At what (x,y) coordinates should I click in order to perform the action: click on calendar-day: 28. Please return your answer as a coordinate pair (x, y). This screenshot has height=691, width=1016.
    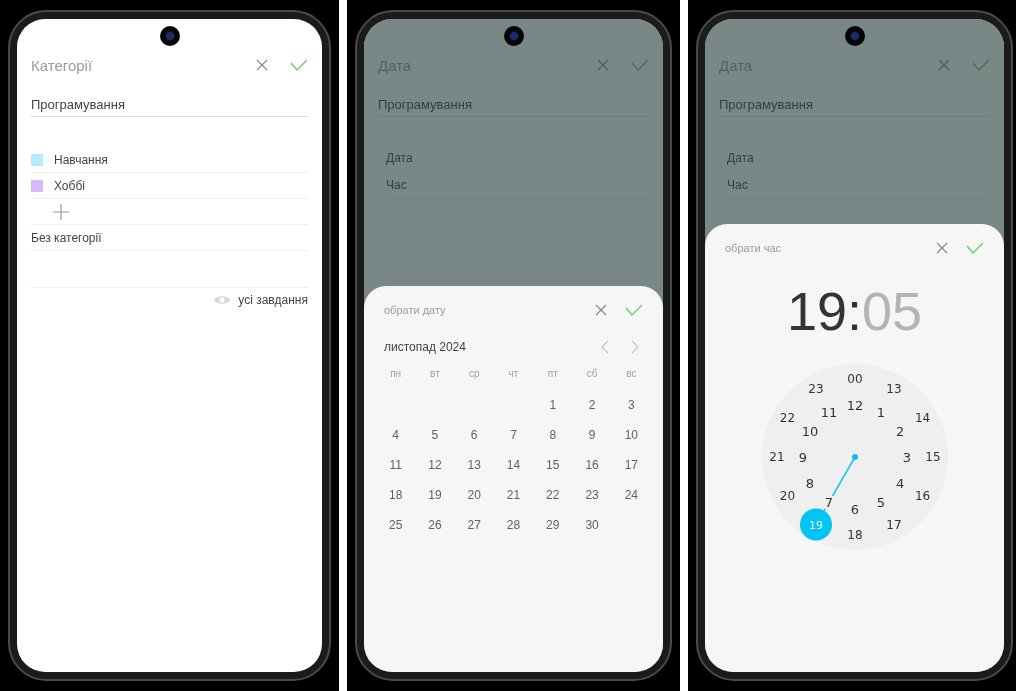
    Looking at the image, I should click on (513, 525).